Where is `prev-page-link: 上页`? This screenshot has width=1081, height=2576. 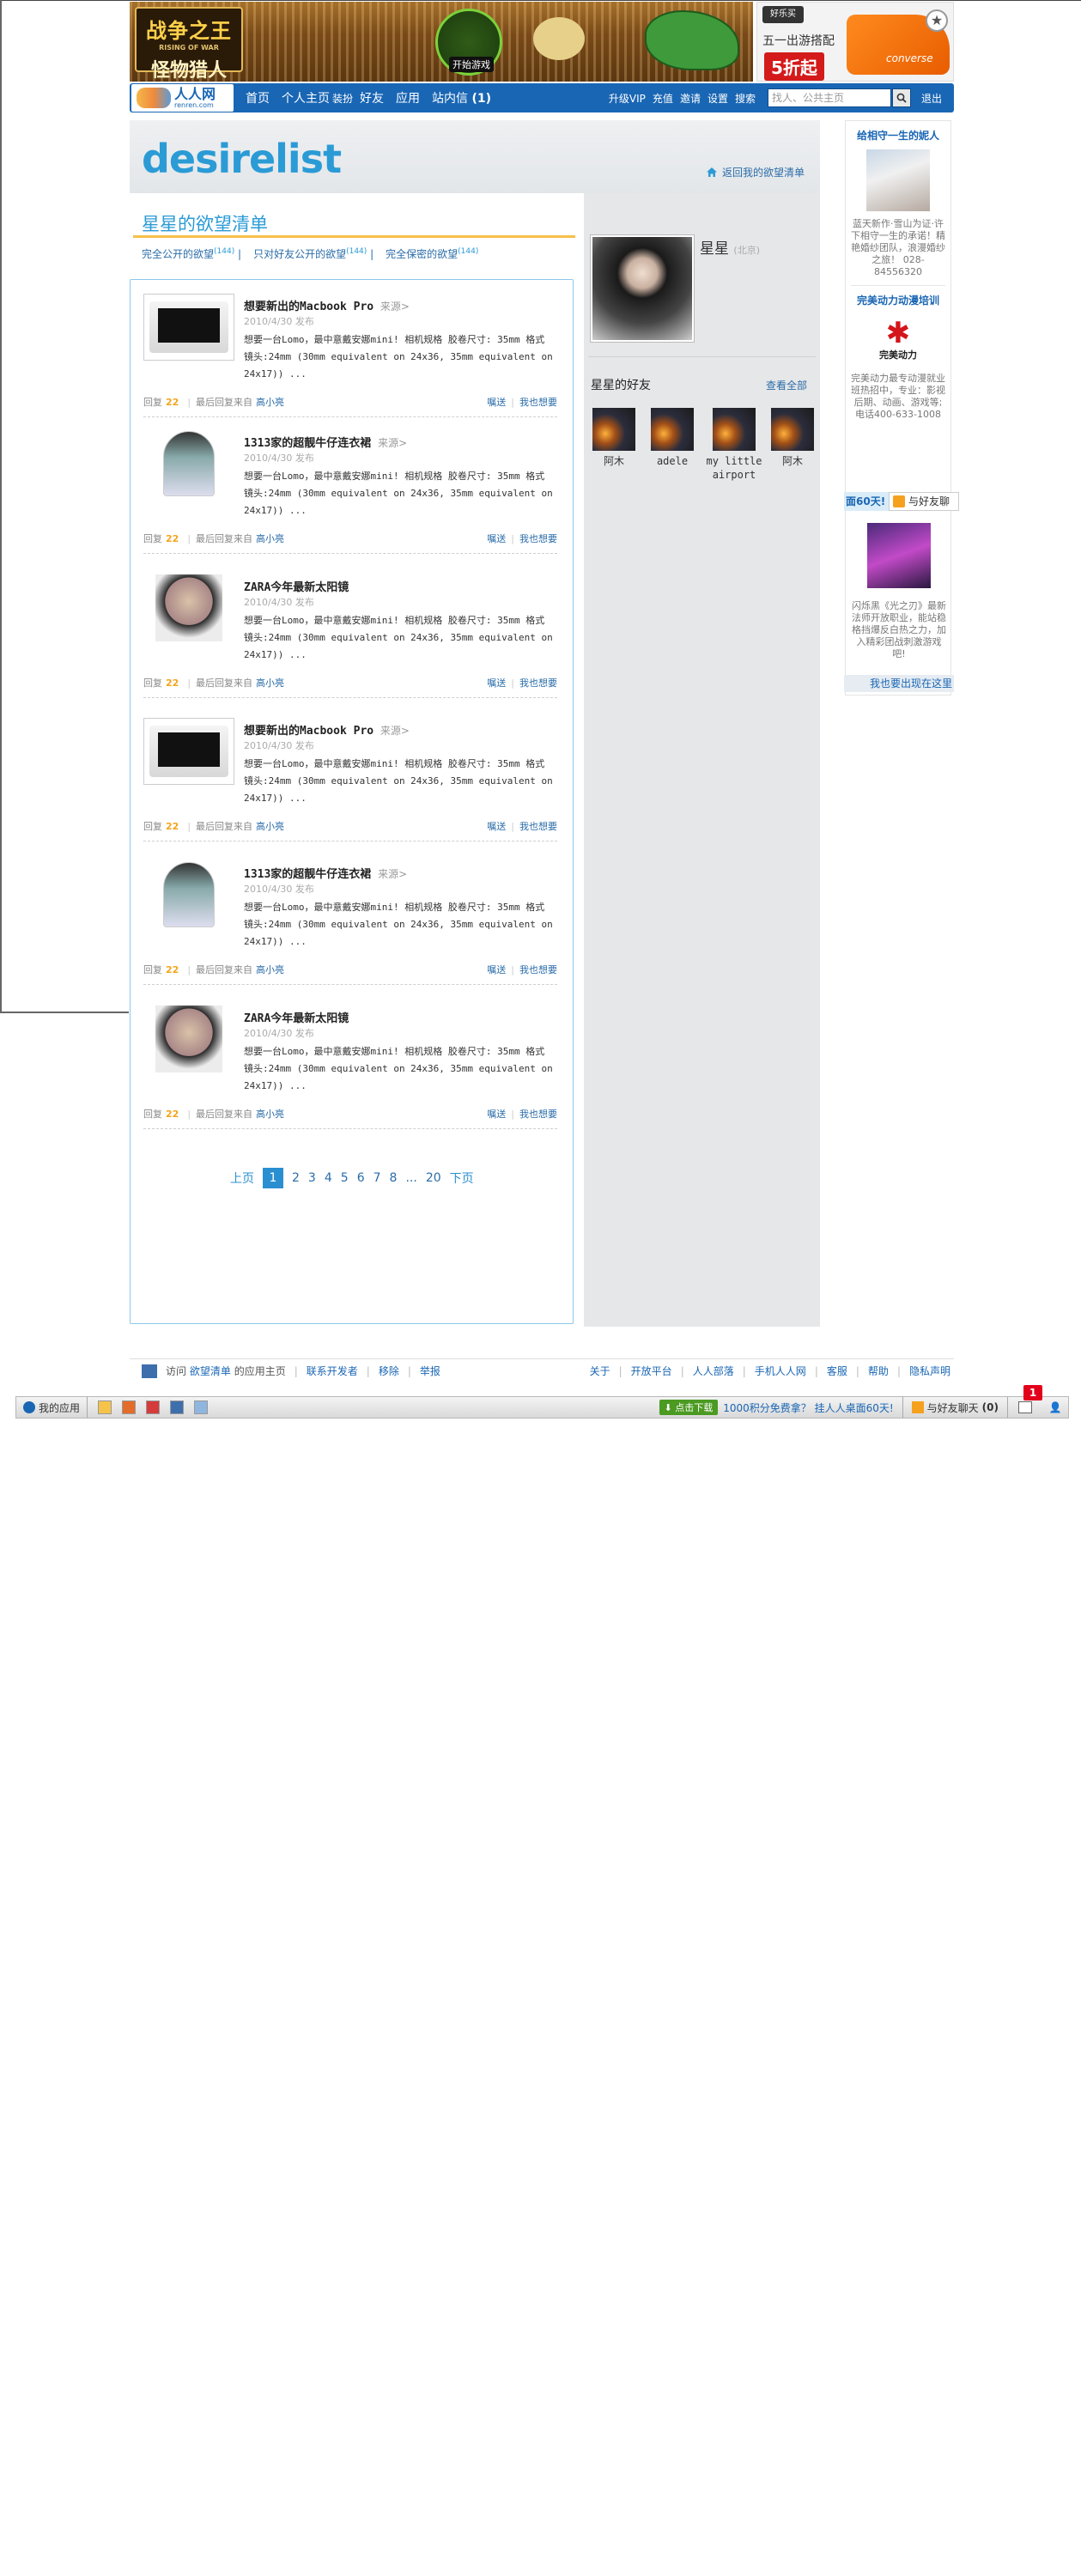
prev-page-link: 上页 is located at coordinates (242, 1178).